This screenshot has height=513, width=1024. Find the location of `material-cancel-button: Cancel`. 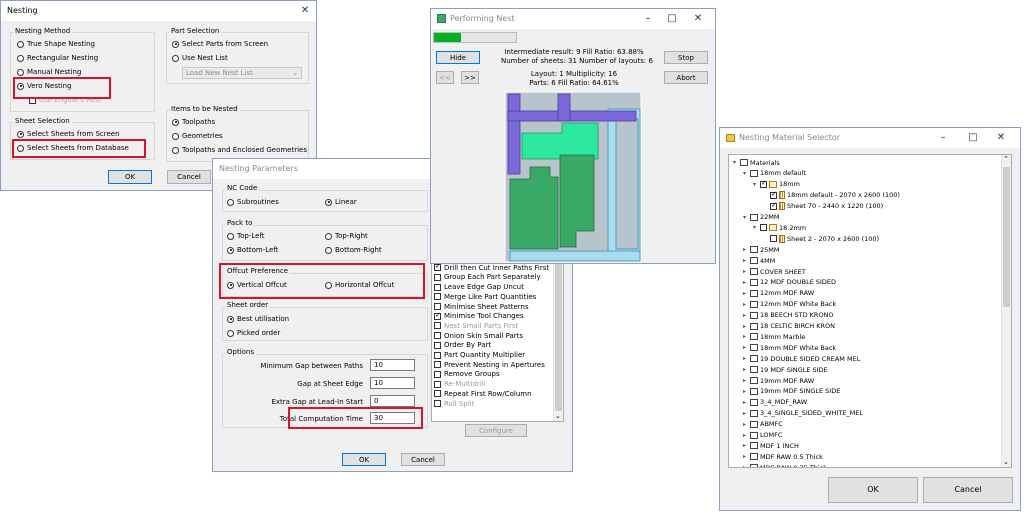

material-cancel-button: Cancel is located at coordinates (968, 490).